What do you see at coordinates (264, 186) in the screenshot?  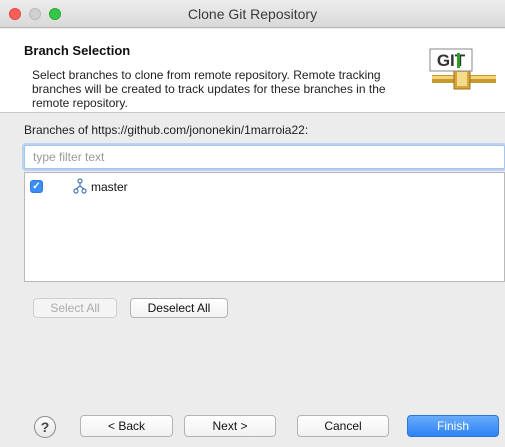 I see `list-item: ✓ master` at bounding box center [264, 186].